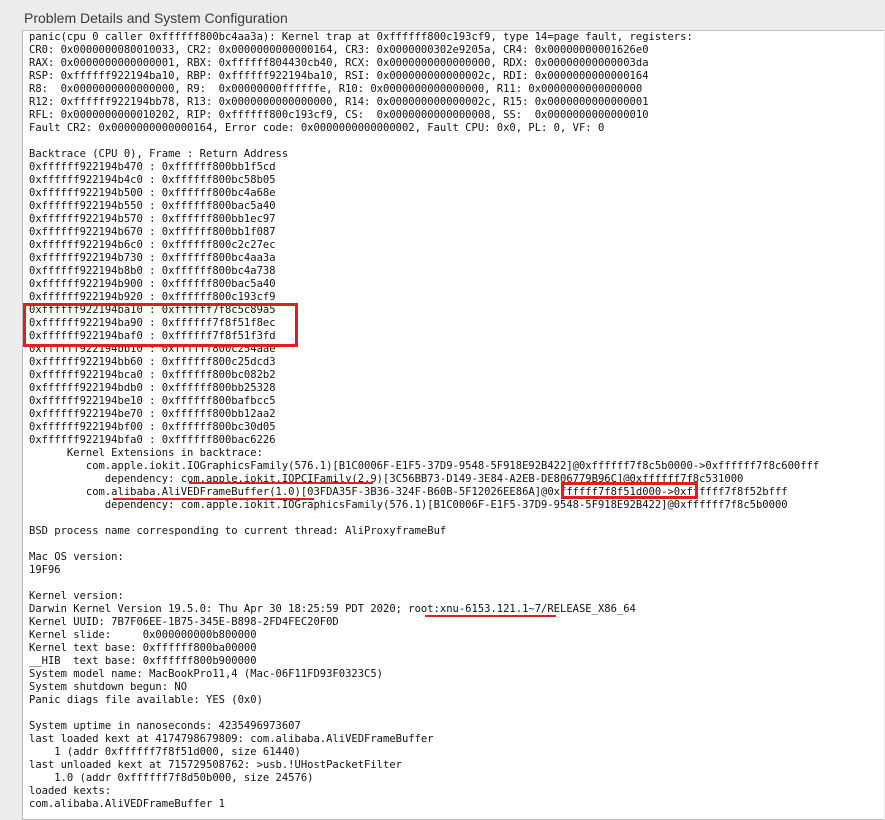 This screenshot has width=885, height=820. What do you see at coordinates (152, 193) in the screenshot?
I see `log-line: 0xffffff922194b500 : 0xffffff800bc4a68e` at bounding box center [152, 193].